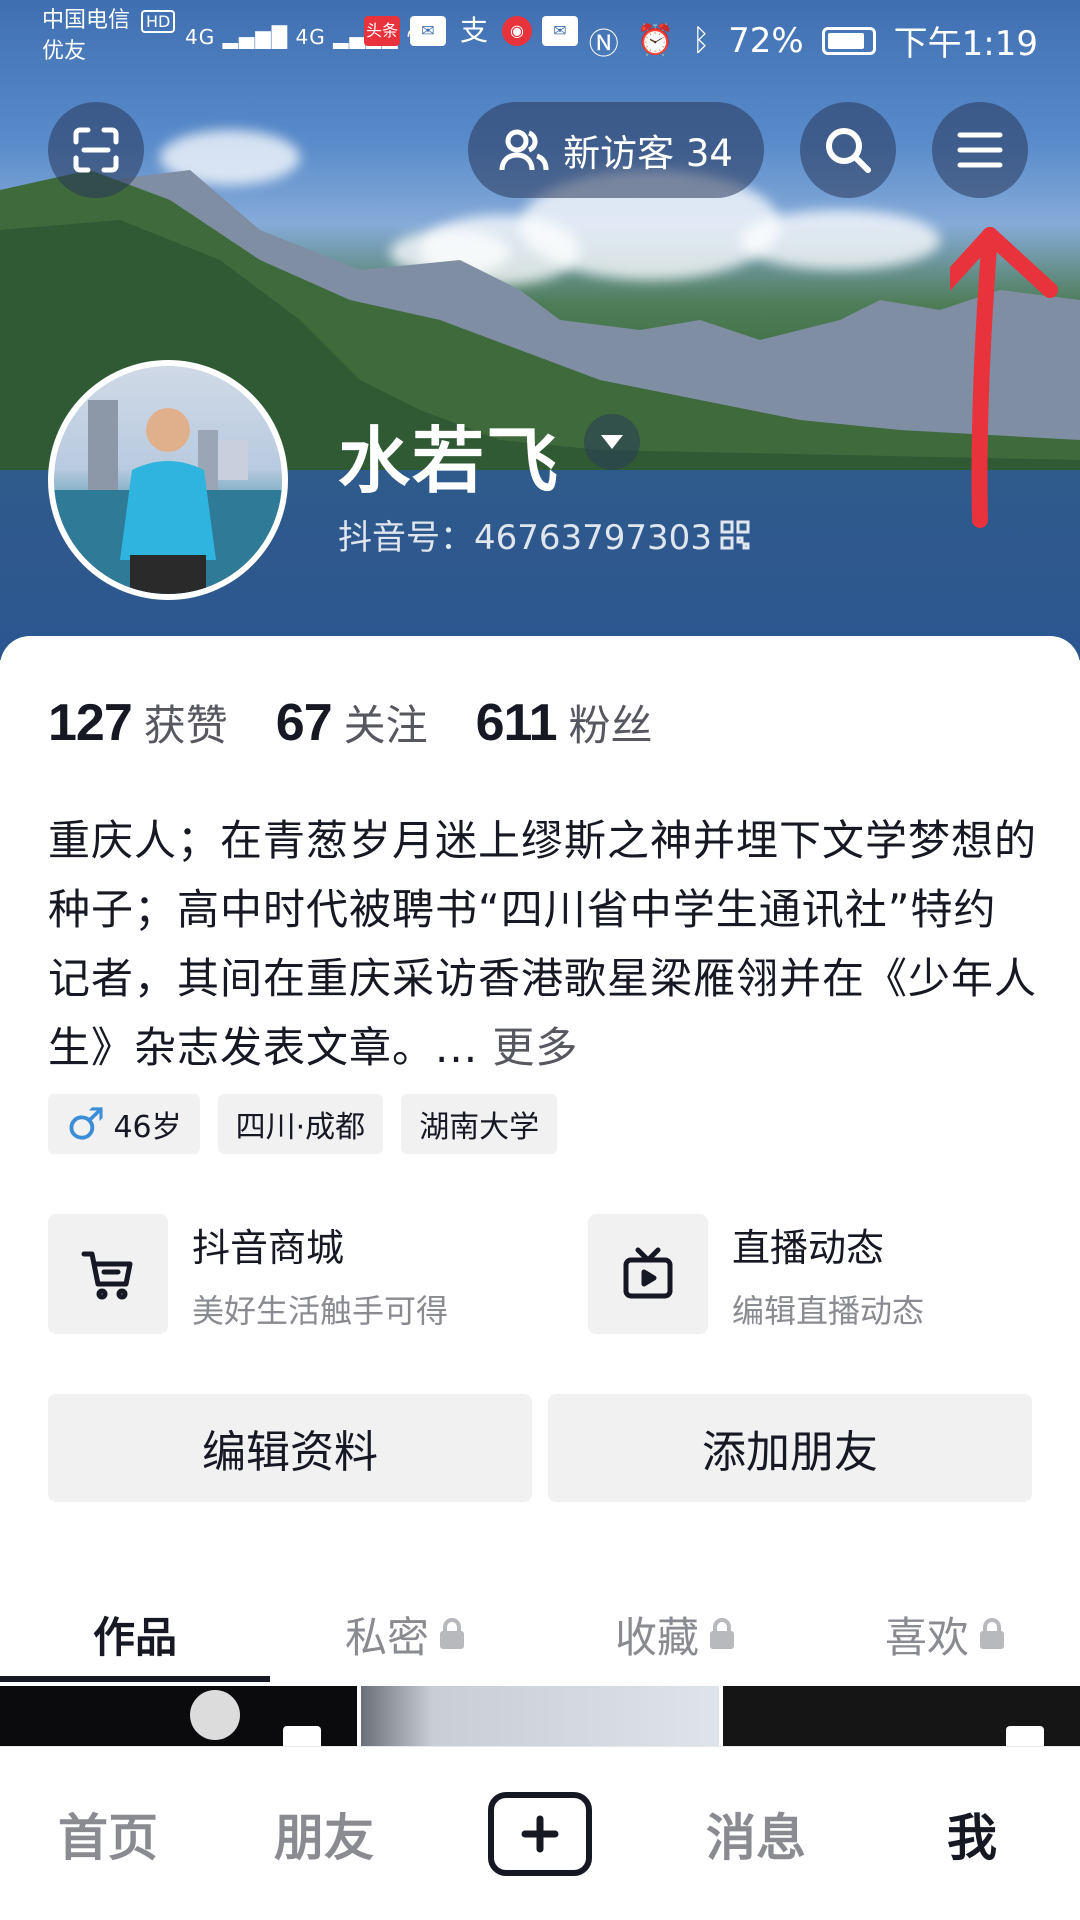 The height and width of the screenshot is (1920, 1080). I want to click on status-right: Ⓝ ⏰ ᛒ 72% 下午1:19, so click(813, 40).